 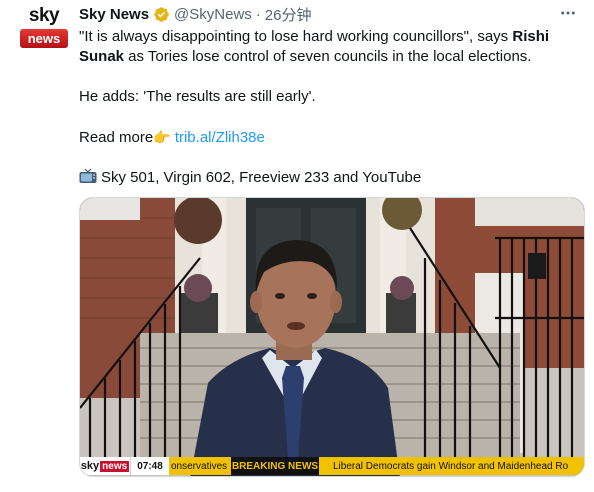 I want to click on author-handle: @SkyNews, so click(x=213, y=14).